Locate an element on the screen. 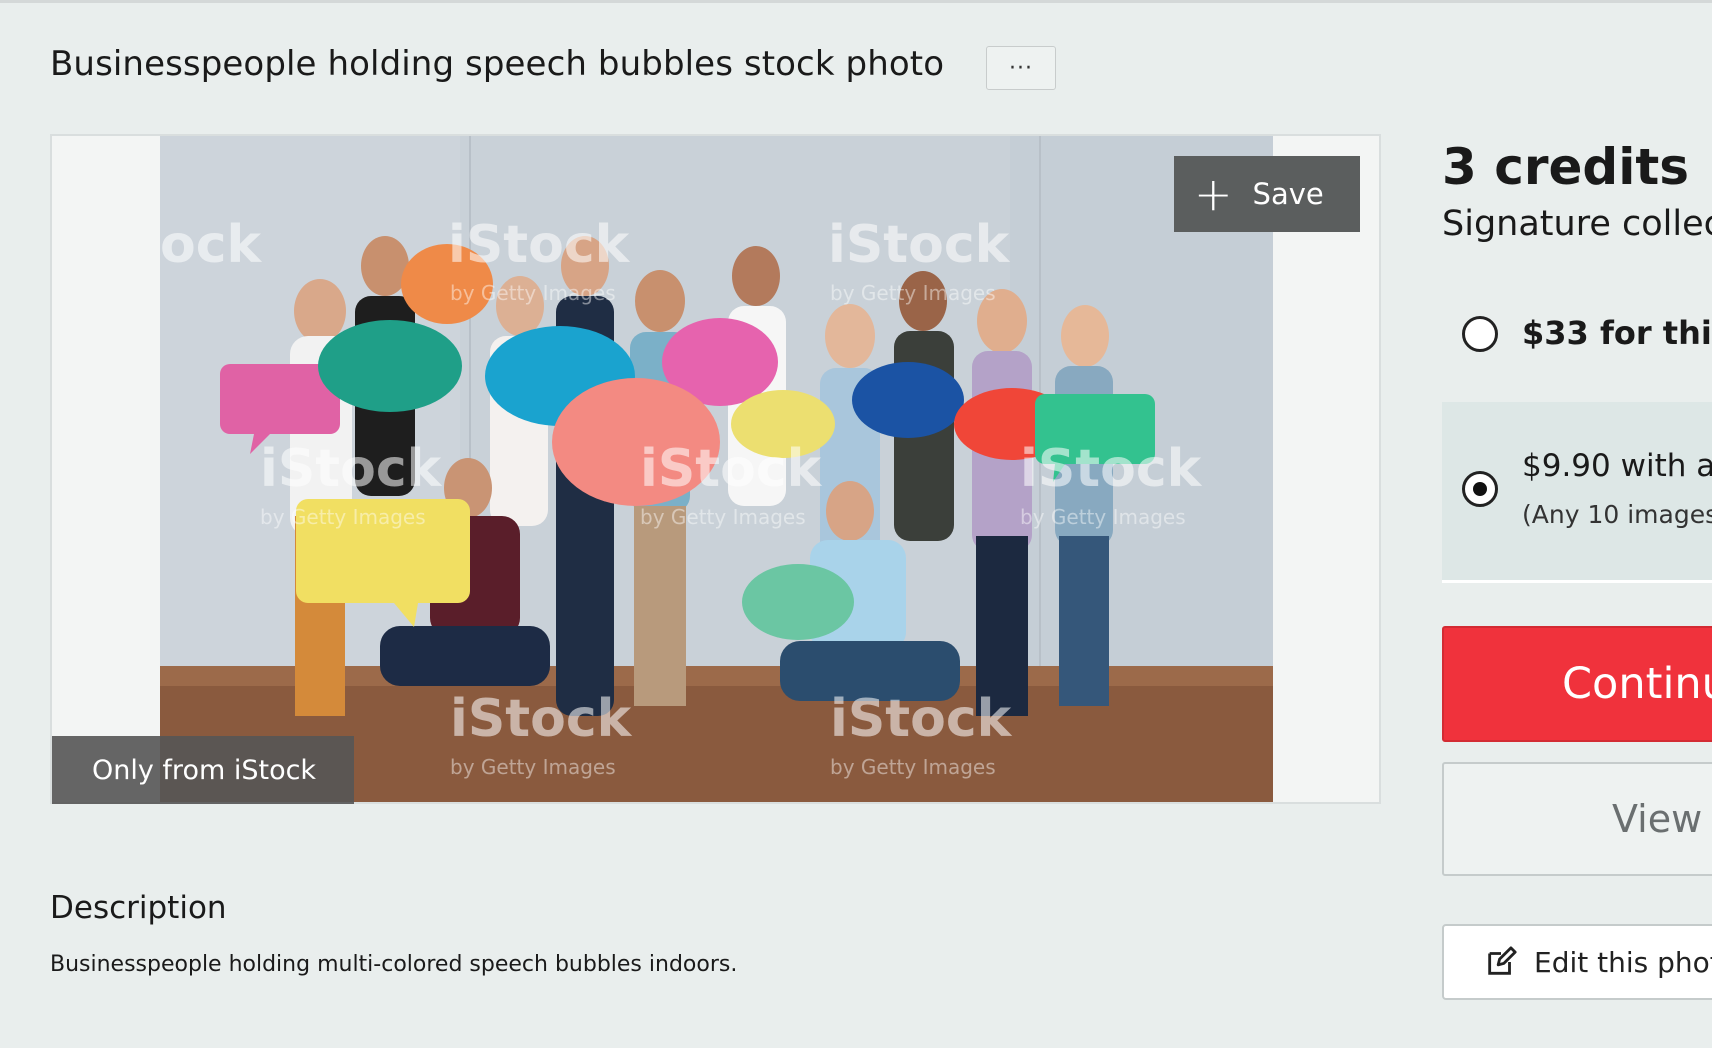 The height and width of the screenshot is (1048, 1712). pricing-option-subscription: $9.90 with a (Any 10 images is located at coordinates (1577, 492).